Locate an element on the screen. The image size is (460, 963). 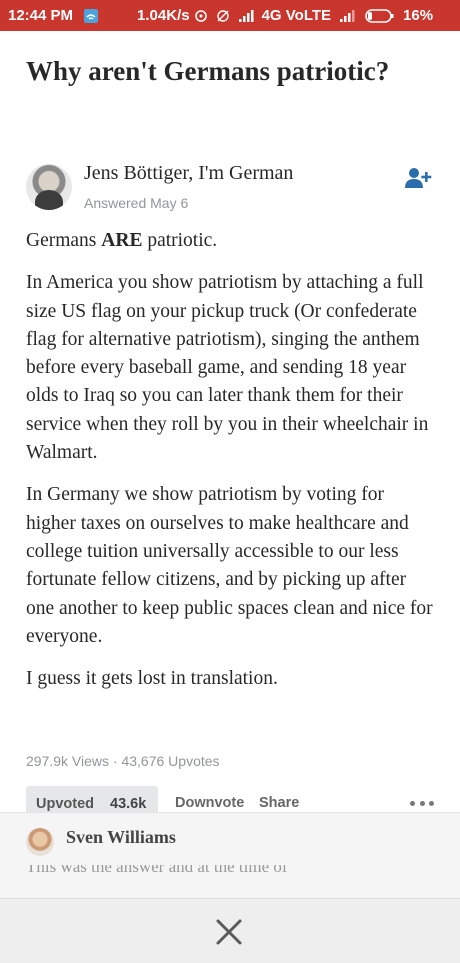
question-title: Why aren't Germans patriotic? is located at coordinates (226, 71).